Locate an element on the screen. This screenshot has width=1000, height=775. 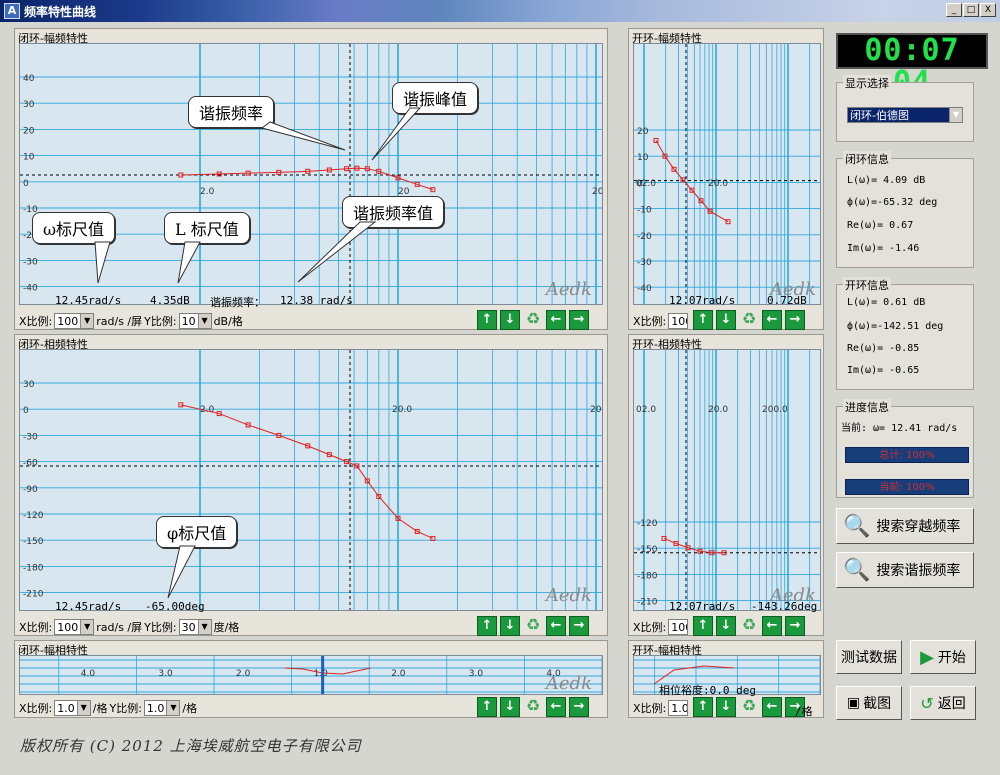
x-scale-label: X比例: is located at coordinates (650, 708).